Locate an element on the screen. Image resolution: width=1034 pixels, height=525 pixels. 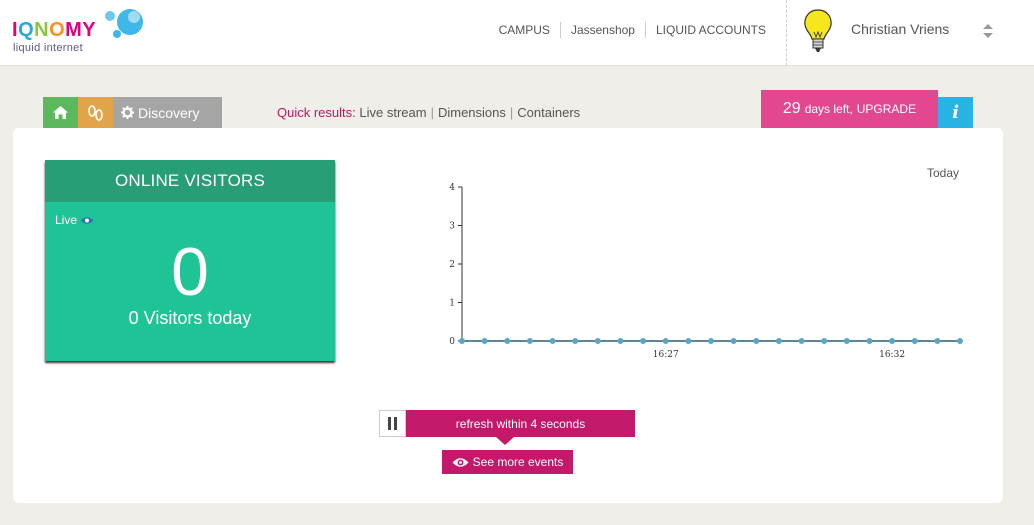
info-icon: i is located at coordinates (955, 112).